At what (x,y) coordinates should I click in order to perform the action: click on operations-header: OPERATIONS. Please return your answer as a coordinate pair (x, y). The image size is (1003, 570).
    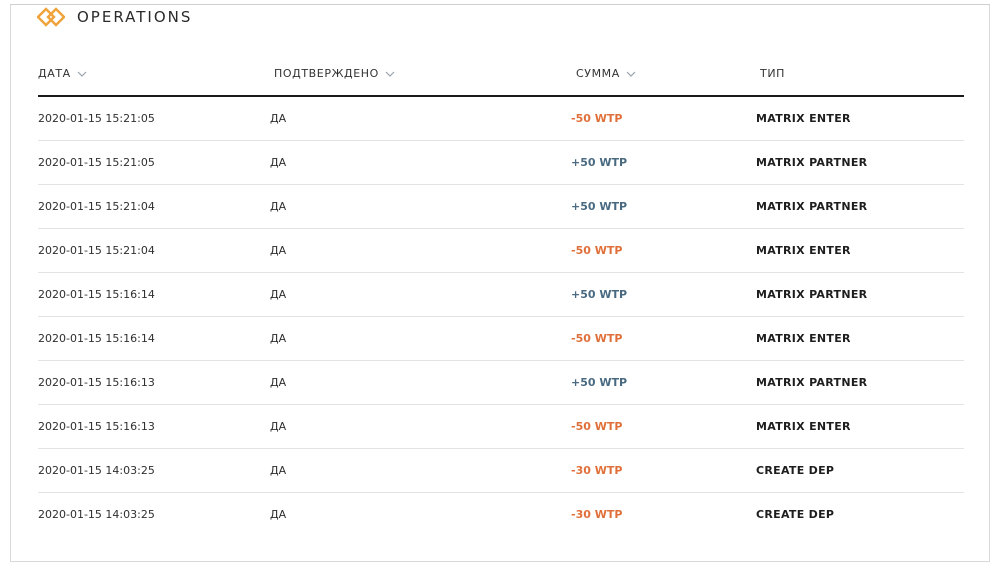
    Looking at the image, I should click on (114, 17).